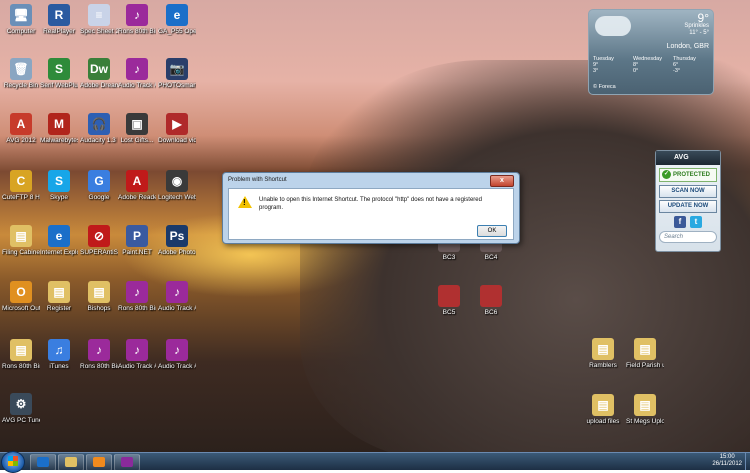 Image resolution: width=750 pixels, height=473 pixels. Describe the element at coordinates (21, 241) in the screenshot. I see `desktop-icon: ▤ Filing Cabinet` at that location.